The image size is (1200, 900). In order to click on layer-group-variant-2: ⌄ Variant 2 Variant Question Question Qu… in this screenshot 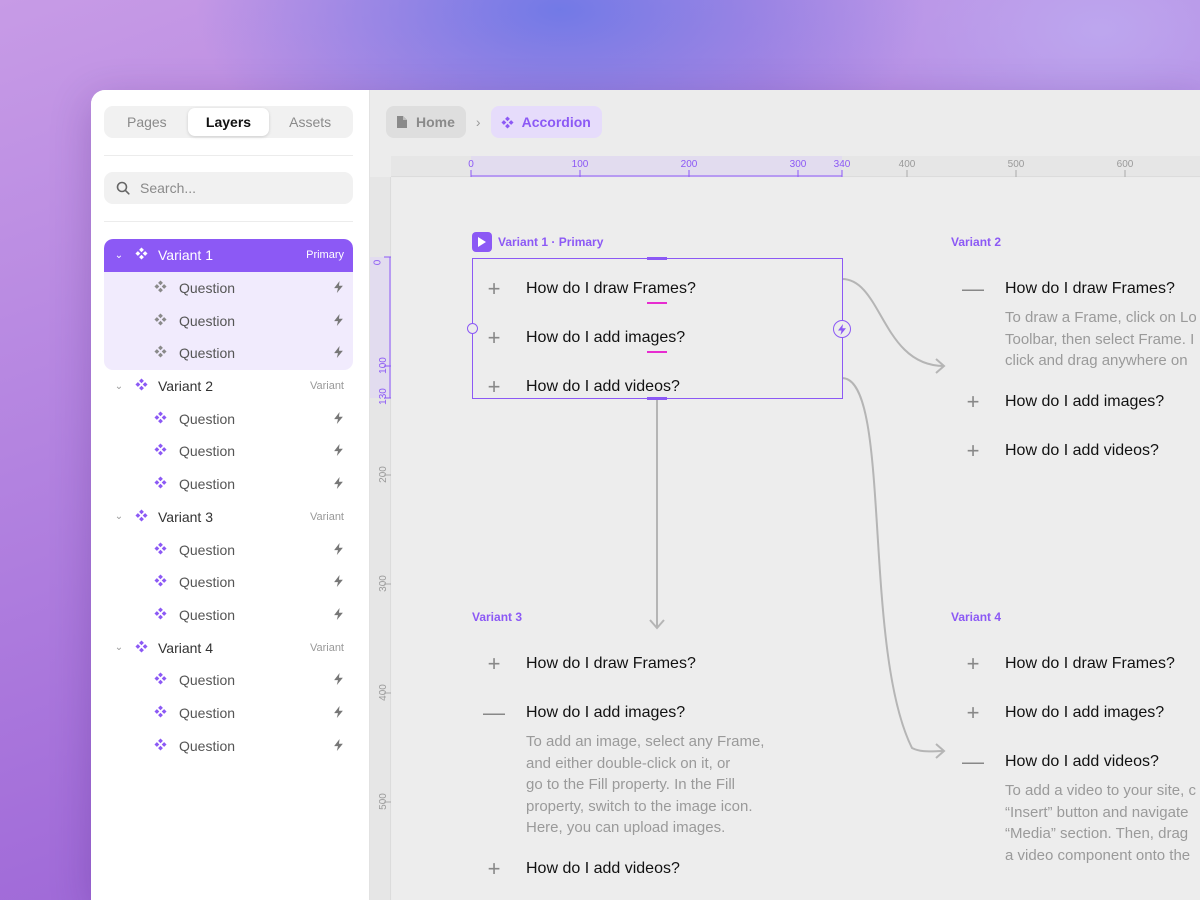, I will do `click(228, 435)`.